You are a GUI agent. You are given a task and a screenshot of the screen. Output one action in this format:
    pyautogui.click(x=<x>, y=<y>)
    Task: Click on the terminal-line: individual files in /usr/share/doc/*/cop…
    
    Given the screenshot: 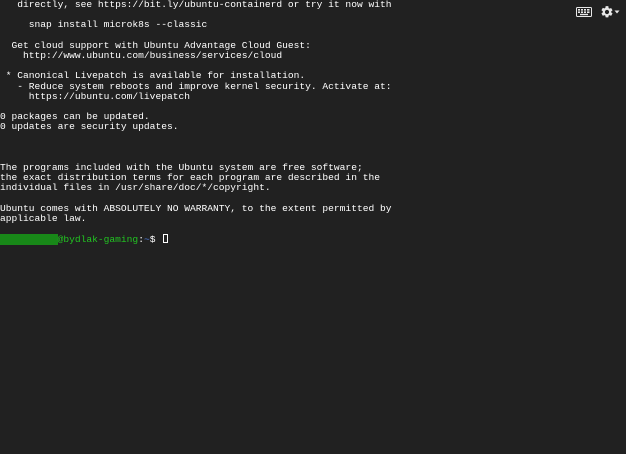 What is the action you would take?
    pyautogui.click(x=135, y=188)
    